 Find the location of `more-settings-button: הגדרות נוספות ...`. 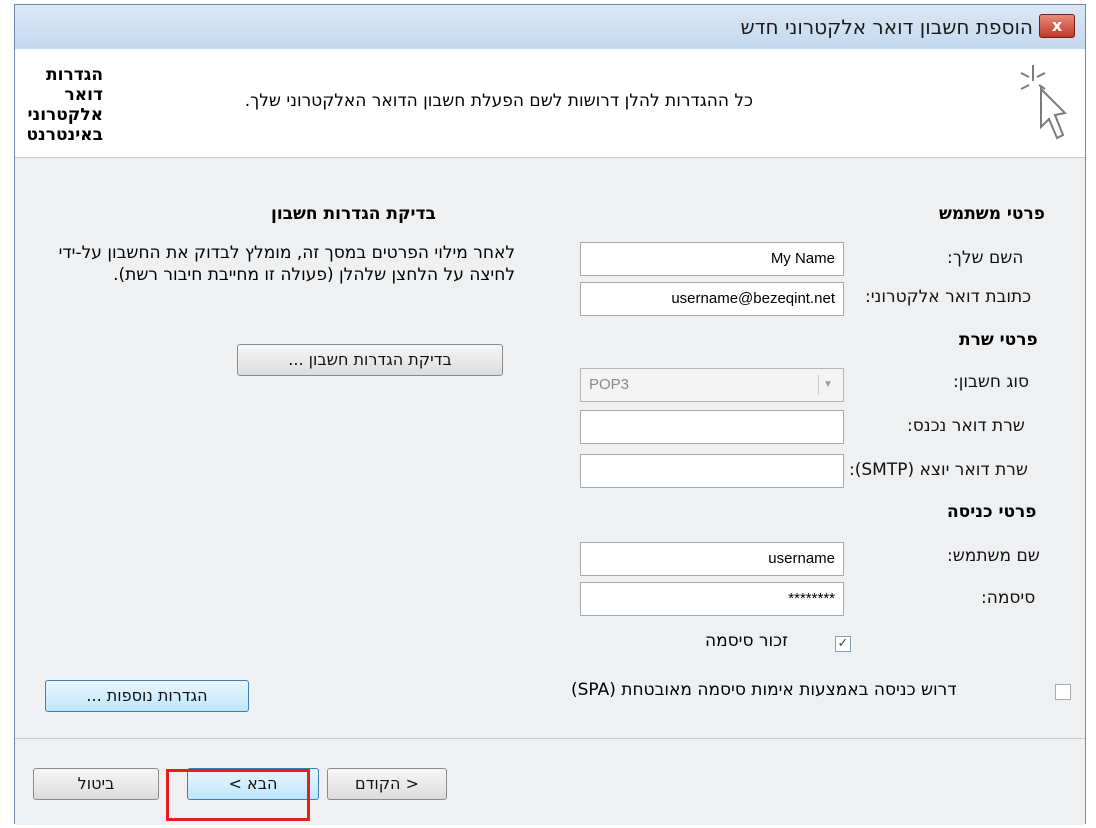

more-settings-button: הגדרות נוספות ... is located at coordinates (147, 696).